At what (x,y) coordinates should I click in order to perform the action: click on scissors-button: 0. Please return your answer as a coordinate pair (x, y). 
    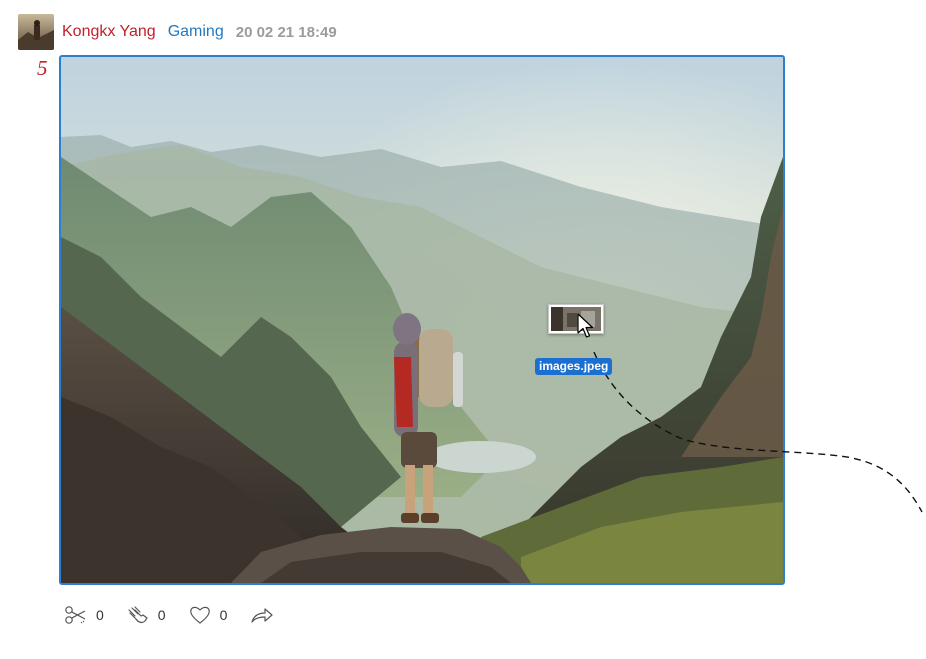
    Looking at the image, I should click on (84, 615).